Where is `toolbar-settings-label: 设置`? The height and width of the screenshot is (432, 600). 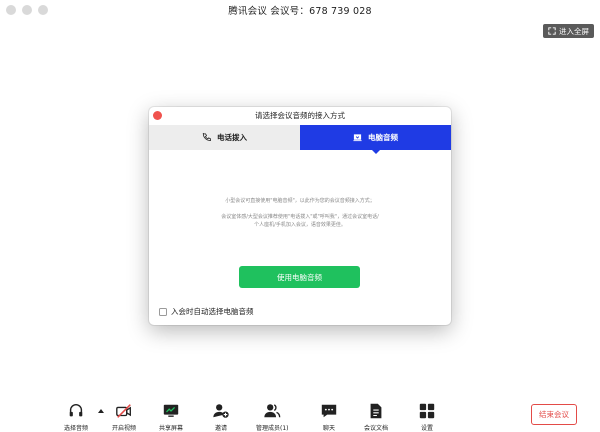 toolbar-settings-label: 设置 is located at coordinates (426, 428).